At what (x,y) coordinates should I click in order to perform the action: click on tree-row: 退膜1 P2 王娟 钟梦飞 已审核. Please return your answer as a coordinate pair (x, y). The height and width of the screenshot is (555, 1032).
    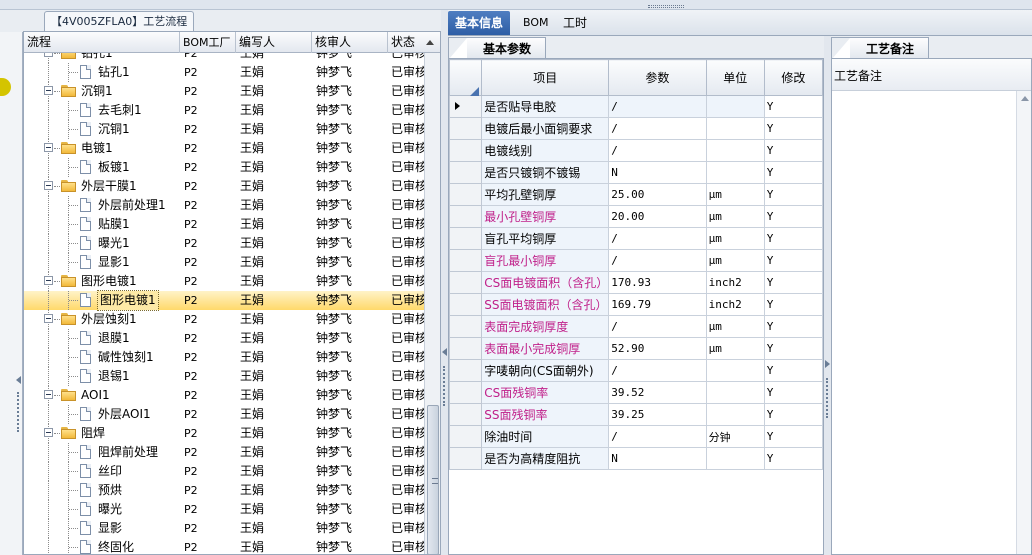
    Looking at the image, I should click on (224, 338).